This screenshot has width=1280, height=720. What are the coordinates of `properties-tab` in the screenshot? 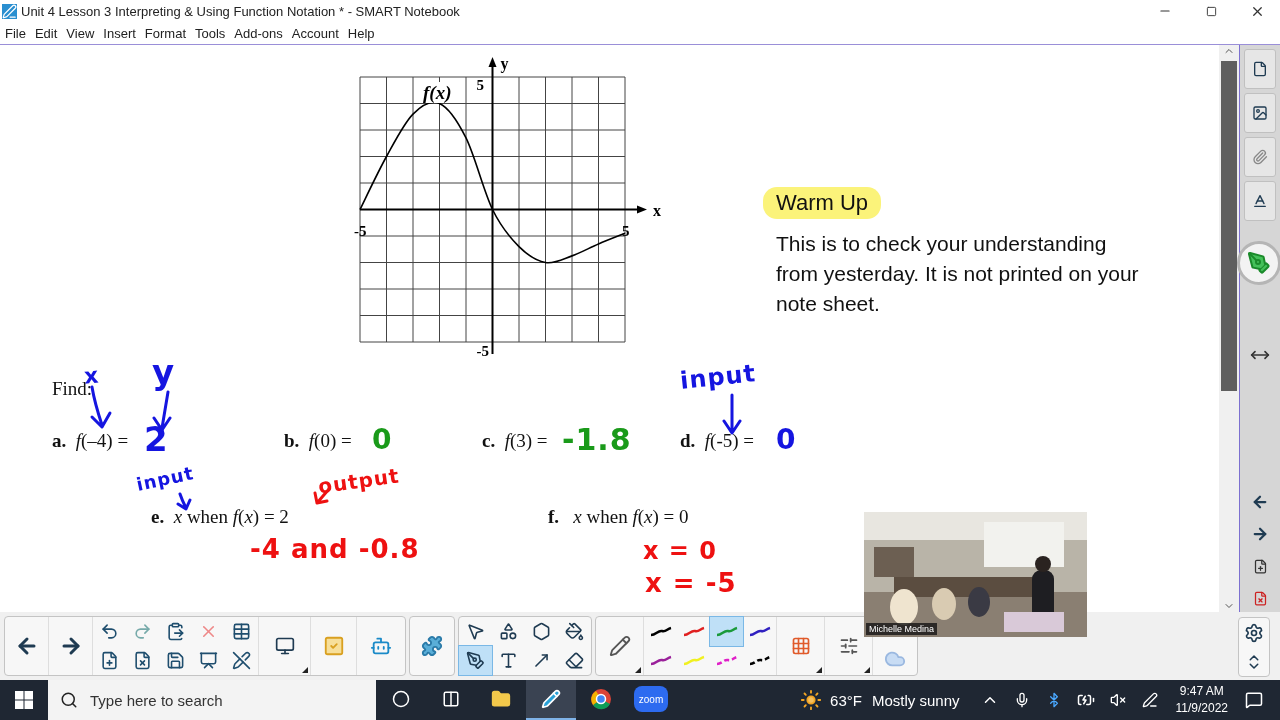 It's located at (1260, 201).